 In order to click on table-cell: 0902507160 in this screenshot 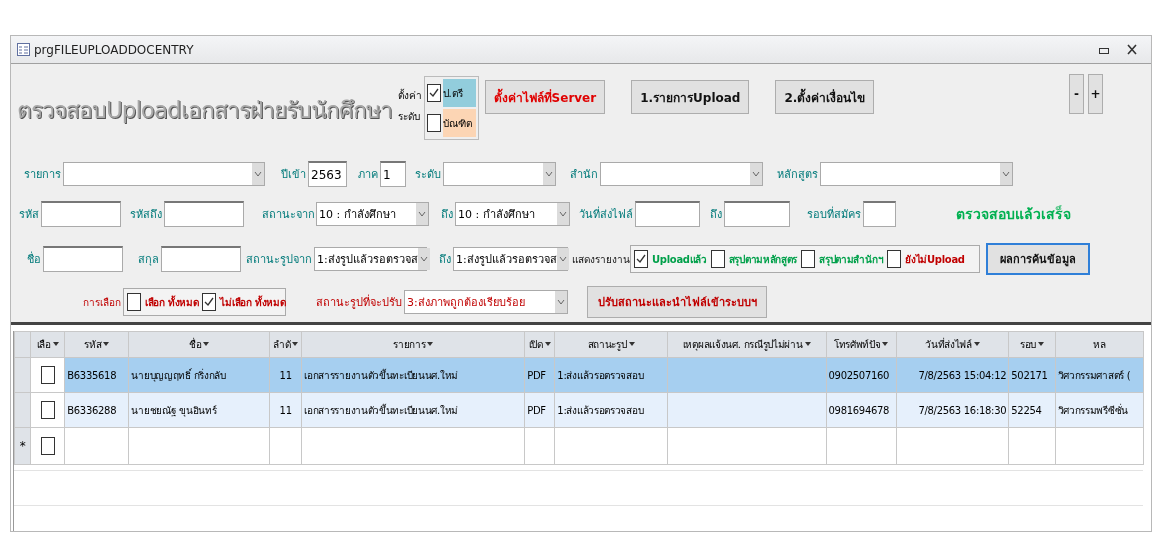, I will do `click(861, 375)`.